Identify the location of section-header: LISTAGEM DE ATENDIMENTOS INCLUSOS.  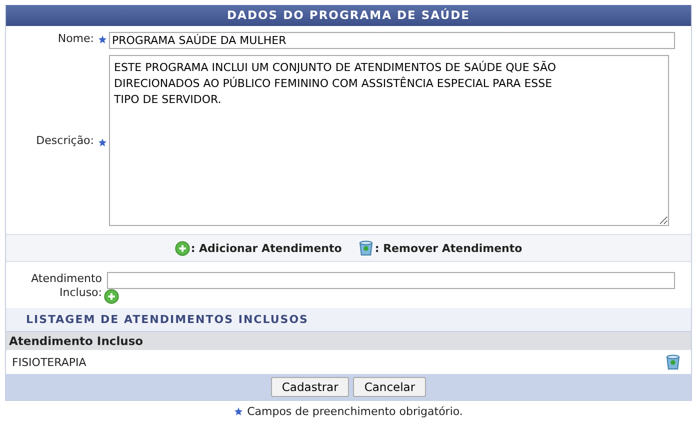
(348, 320).